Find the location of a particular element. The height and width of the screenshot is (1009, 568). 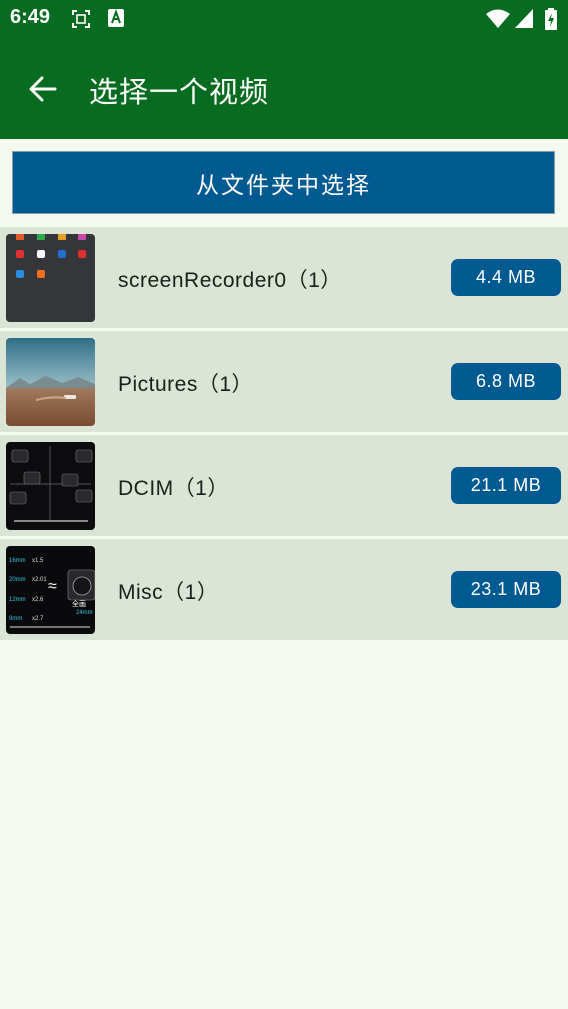

thumb-text: x1.5 is located at coordinates (38, 561).